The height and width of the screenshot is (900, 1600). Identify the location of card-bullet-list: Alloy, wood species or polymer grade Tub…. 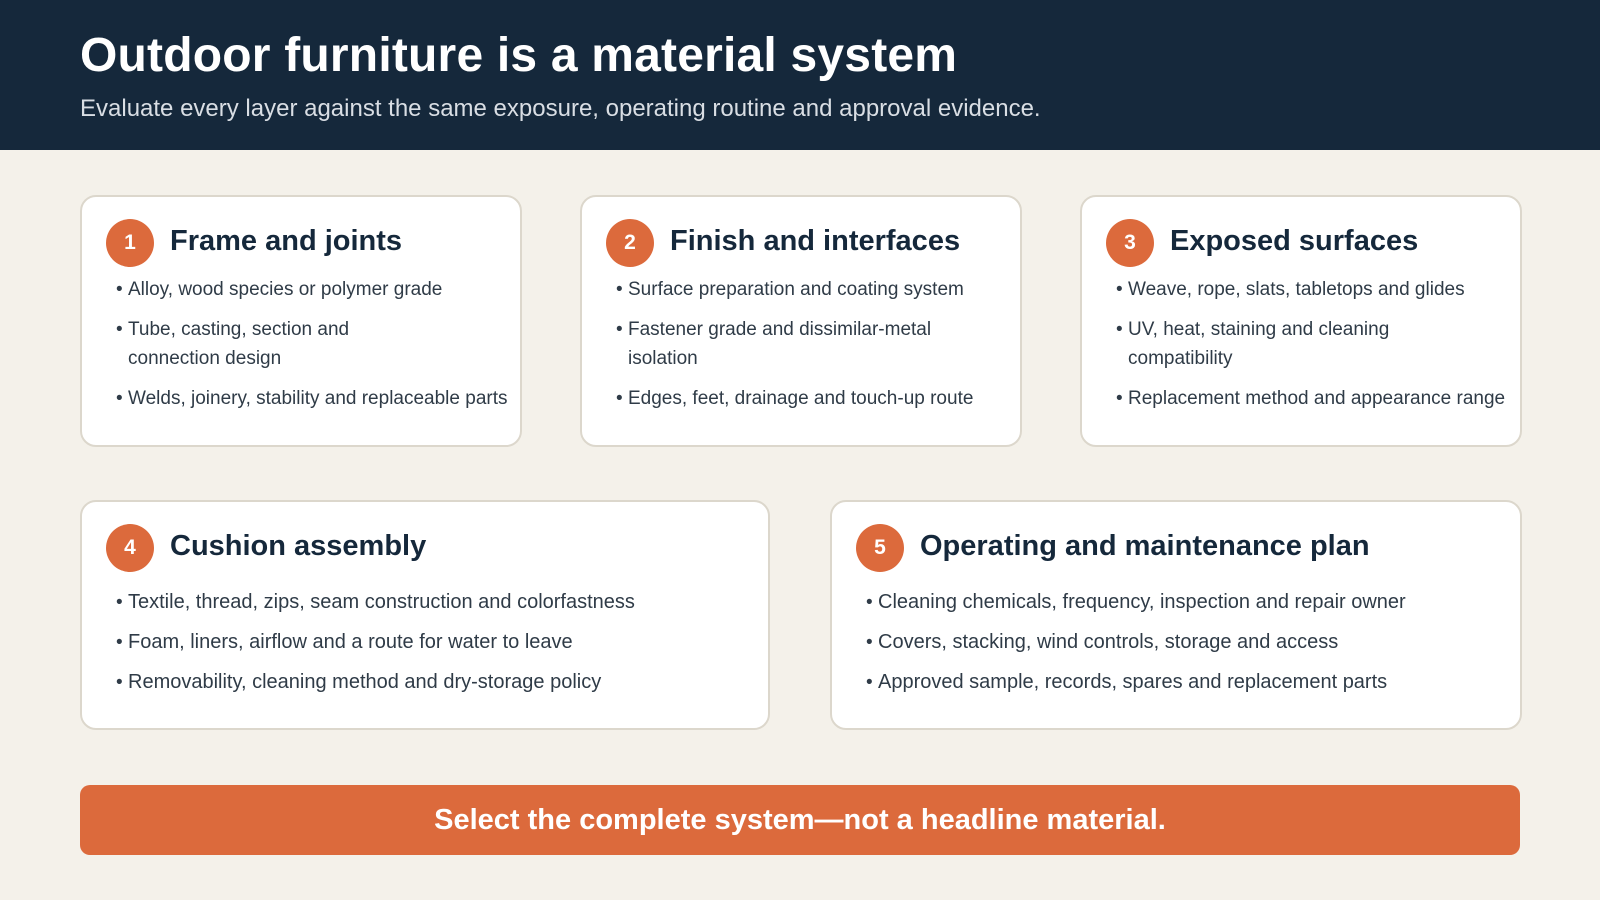
(316, 349).